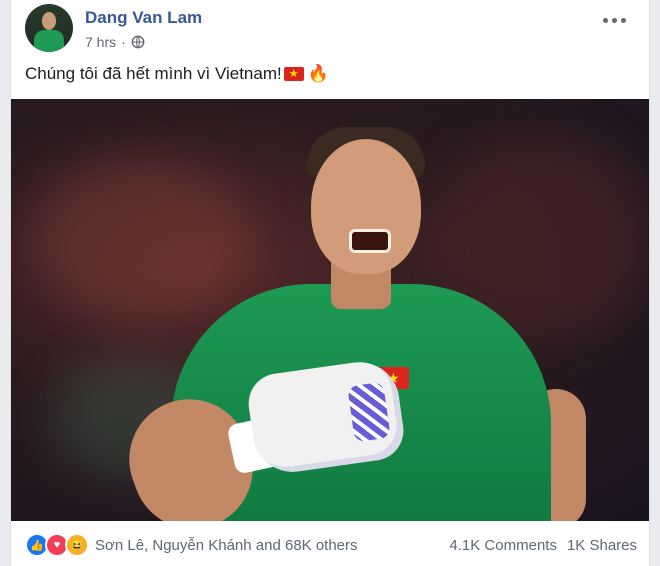  I want to click on post-caption: Chúng tôi đã hết mình vì Vietnam! 🔥, so click(177, 74).